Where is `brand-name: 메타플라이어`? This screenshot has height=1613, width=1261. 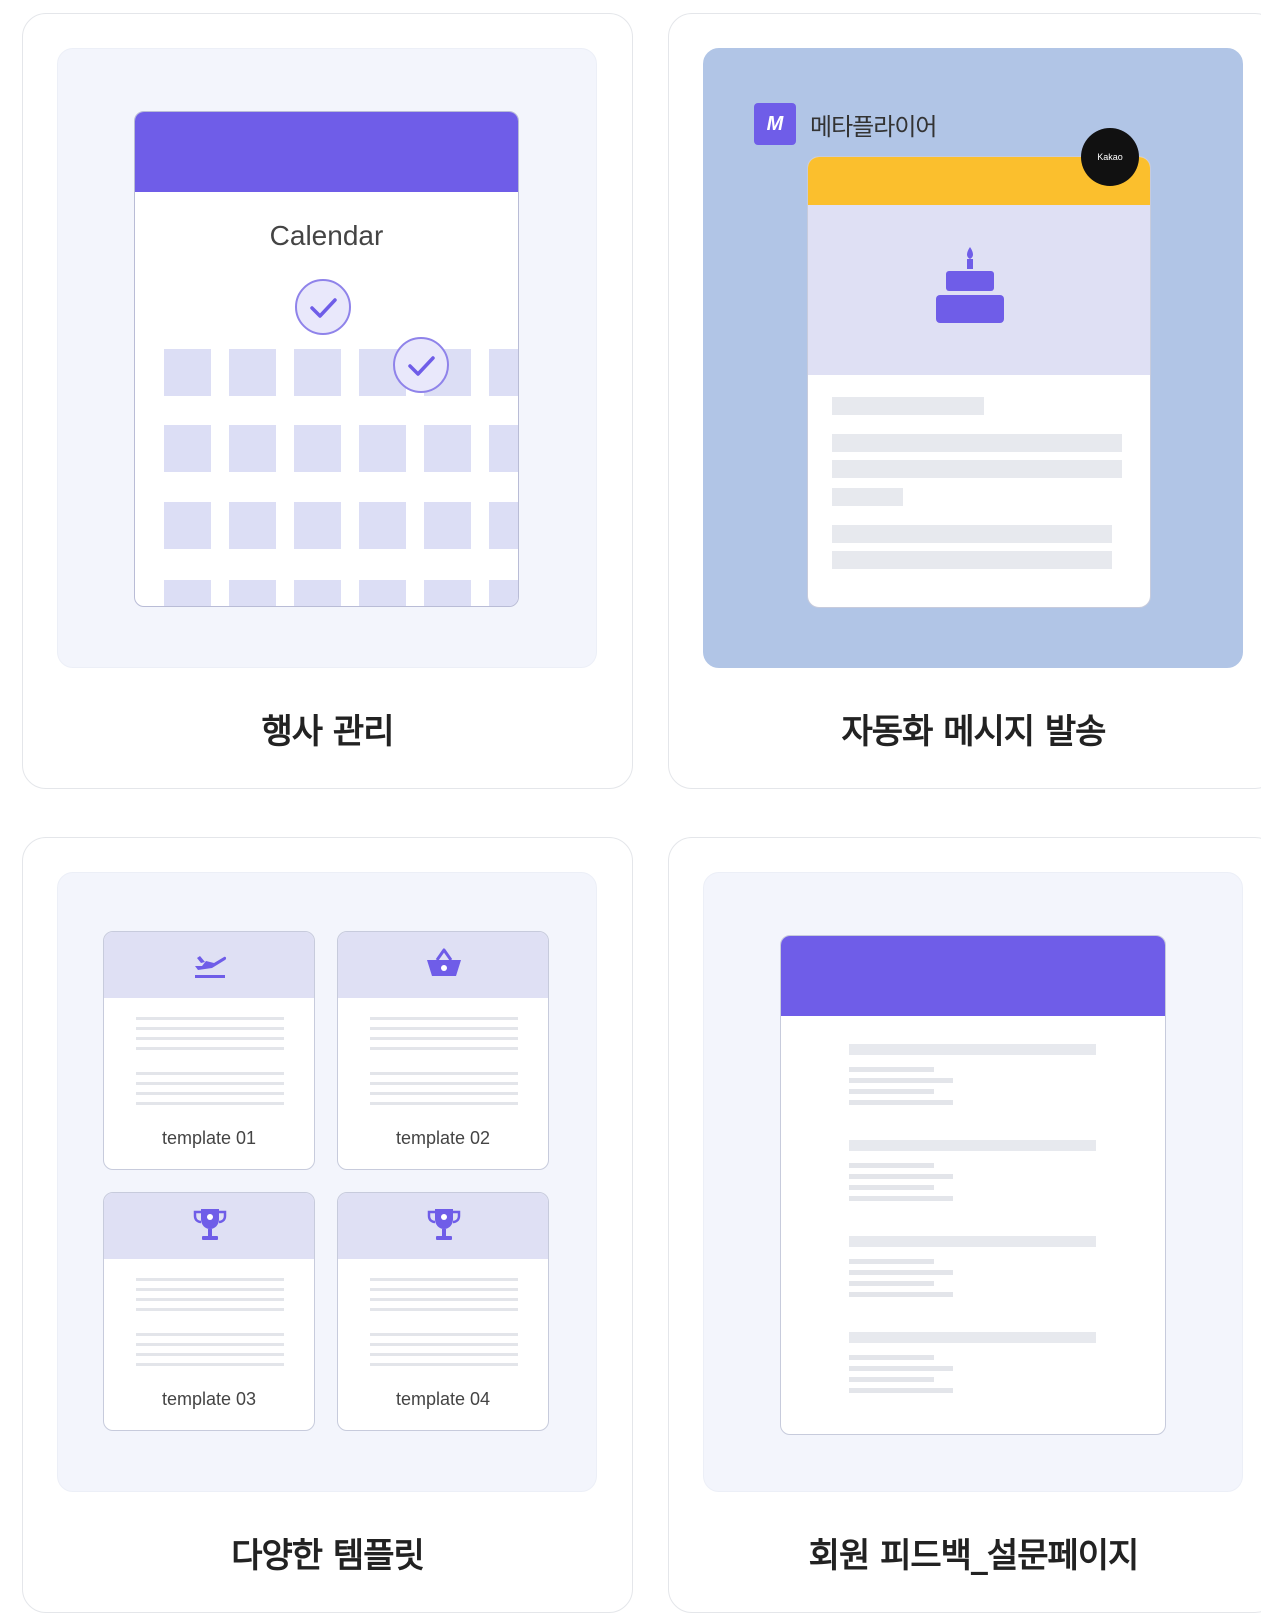 brand-name: 메타플라이어 is located at coordinates (873, 127).